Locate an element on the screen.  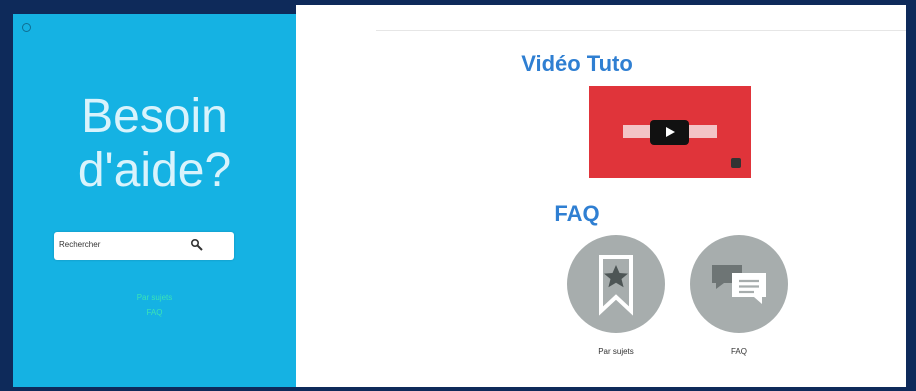
tile-faq-label: FAQ is located at coordinates (738, 351).